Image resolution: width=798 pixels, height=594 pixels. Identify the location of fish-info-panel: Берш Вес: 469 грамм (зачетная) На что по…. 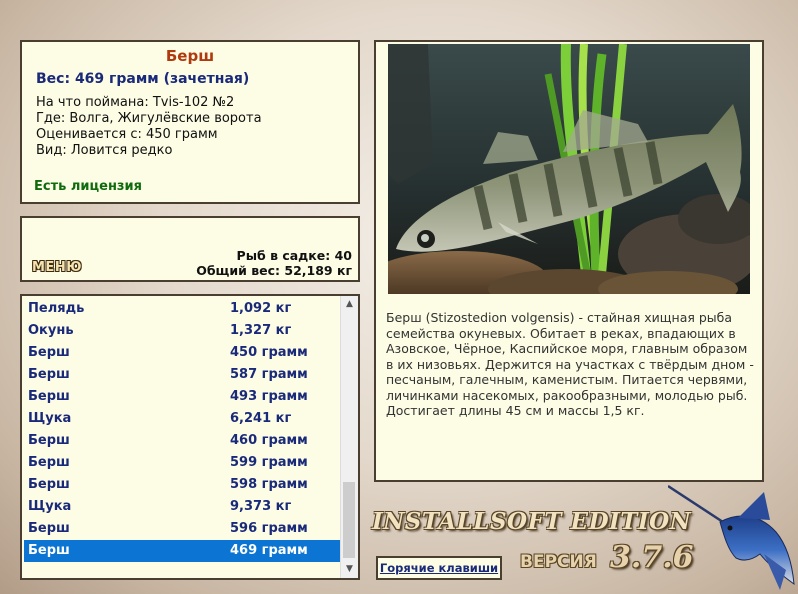
(190, 122).